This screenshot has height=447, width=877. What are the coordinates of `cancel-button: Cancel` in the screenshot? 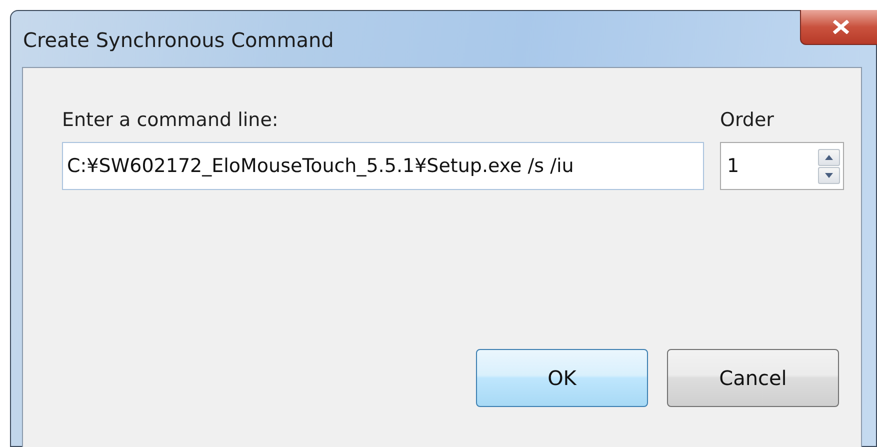 It's located at (753, 378).